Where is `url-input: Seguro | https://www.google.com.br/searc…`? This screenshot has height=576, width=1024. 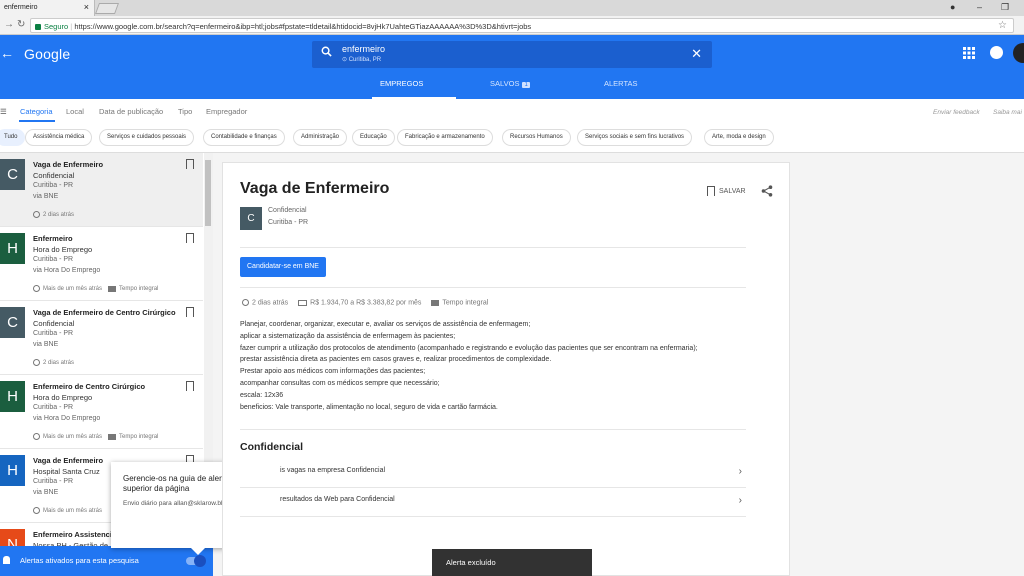 url-input: Seguro | https://www.google.com.br/searc… is located at coordinates (522, 25).